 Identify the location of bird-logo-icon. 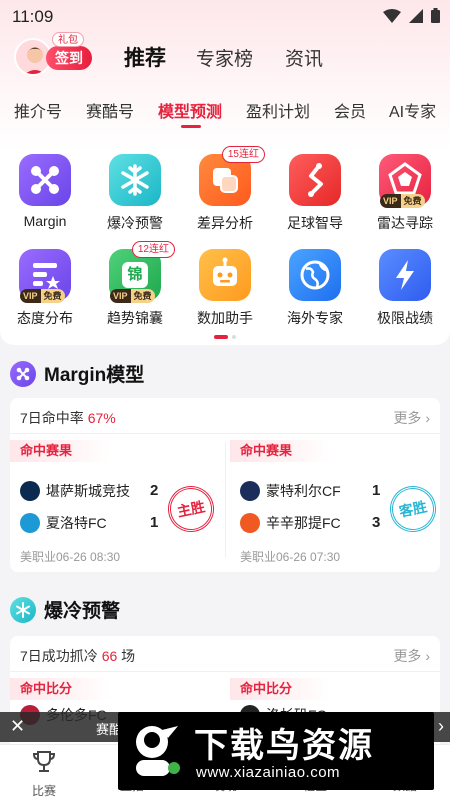
(158, 751).